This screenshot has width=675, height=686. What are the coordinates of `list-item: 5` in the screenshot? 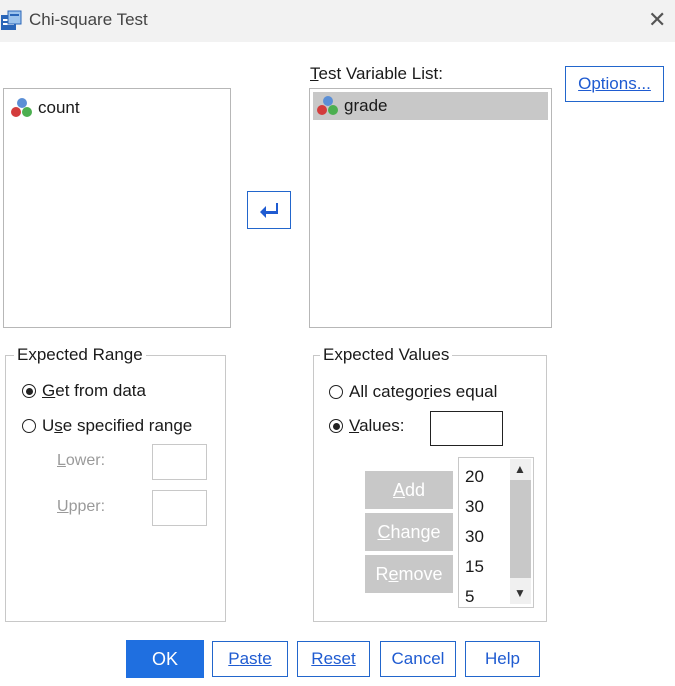 It's located at (469, 597).